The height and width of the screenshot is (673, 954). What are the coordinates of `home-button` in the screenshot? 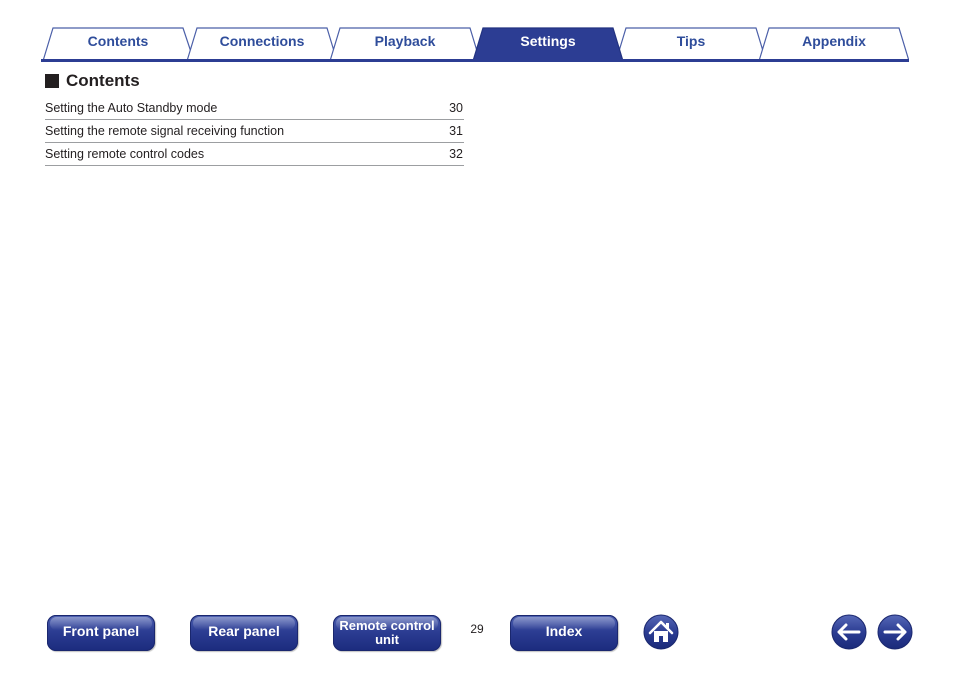 It's located at (661, 632).